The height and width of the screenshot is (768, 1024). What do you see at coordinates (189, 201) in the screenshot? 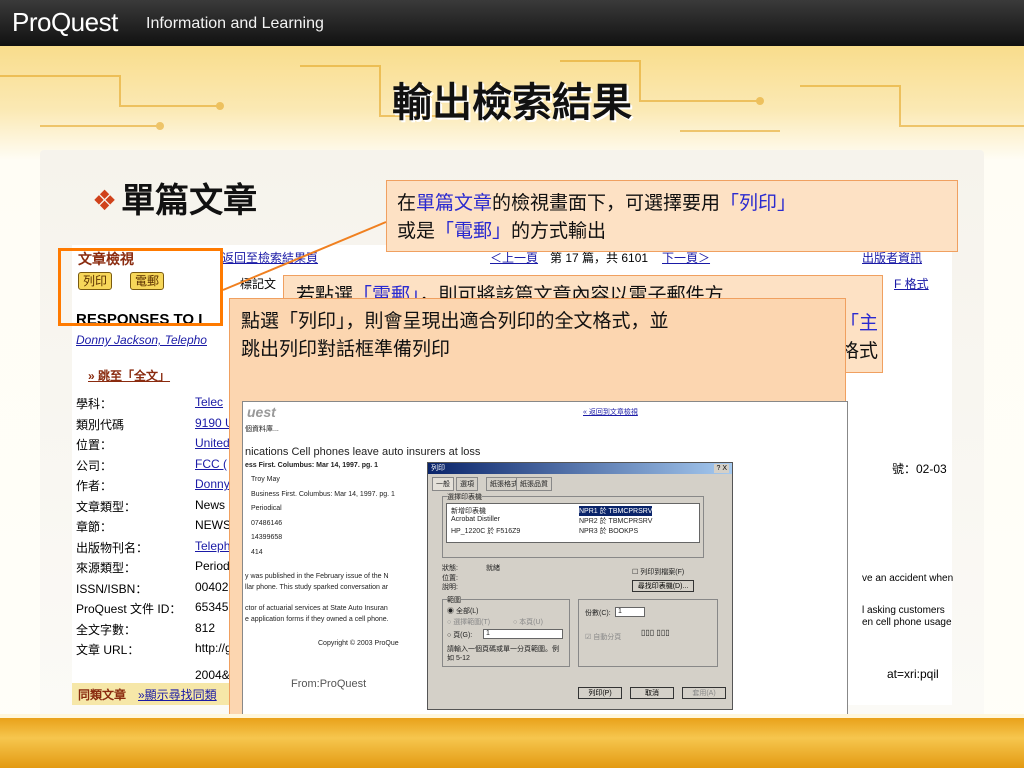
I see `bullet-text: 單篇文章` at bounding box center [189, 201].